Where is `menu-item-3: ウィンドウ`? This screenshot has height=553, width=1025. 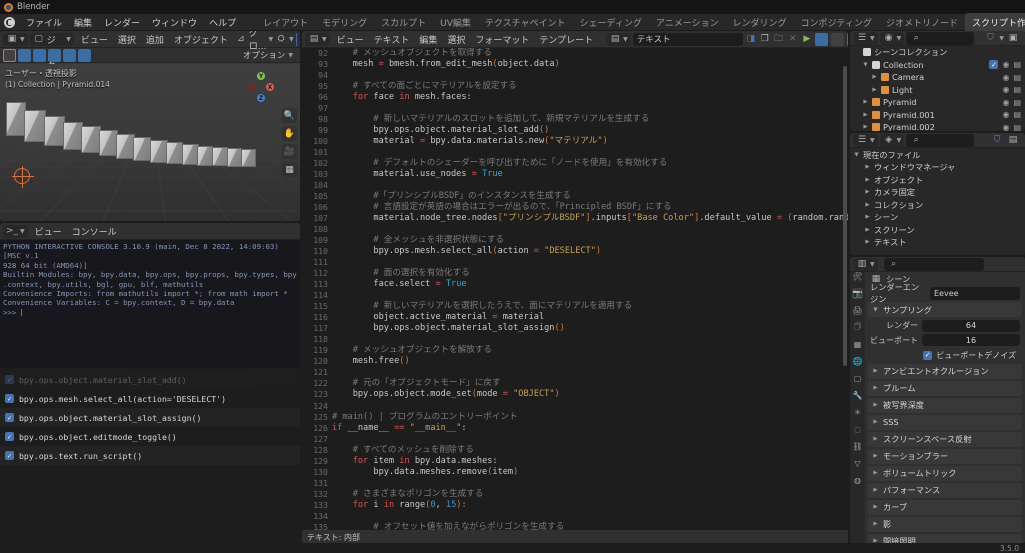 menu-item-3: ウィンドウ is located at coordinates (174, 22).